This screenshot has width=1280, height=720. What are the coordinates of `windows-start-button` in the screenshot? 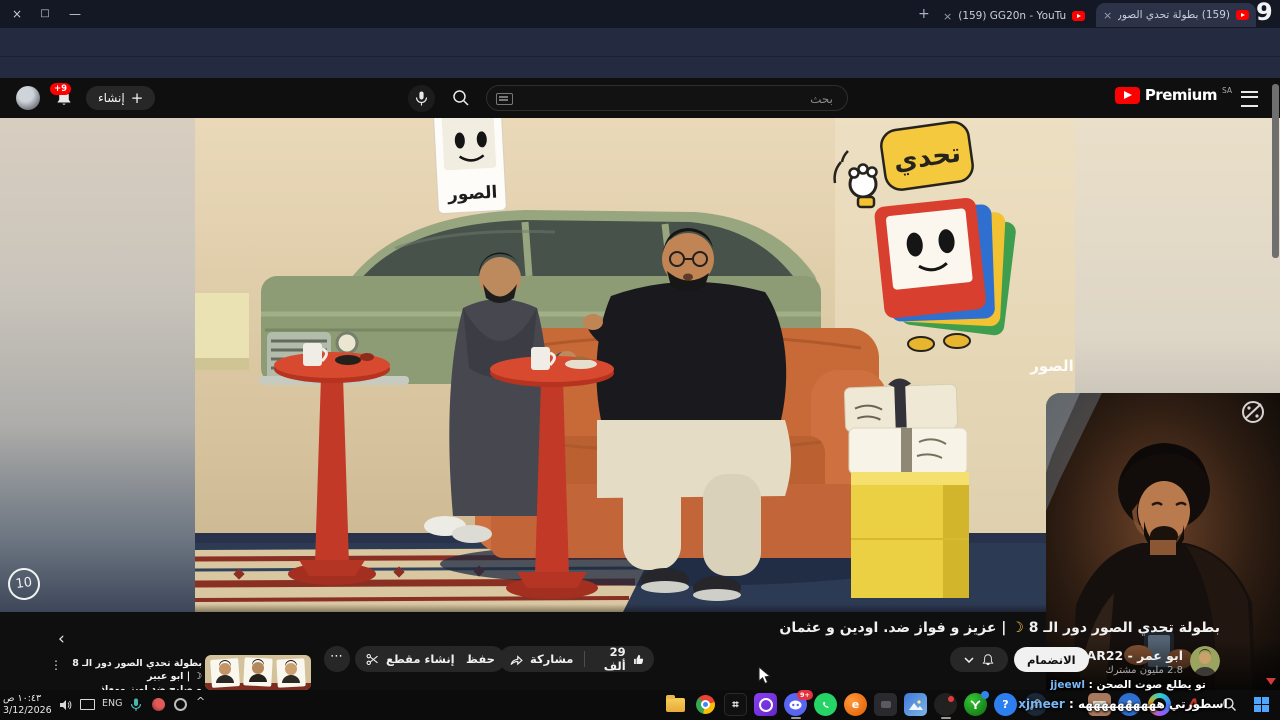 It's located at (1261, 704).